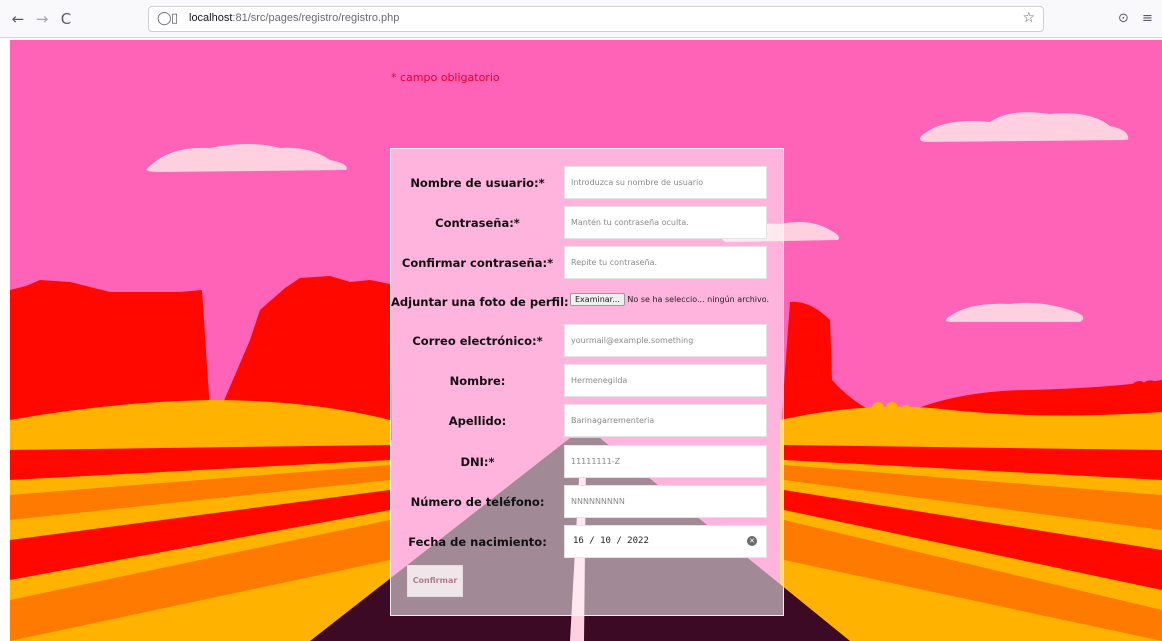 This screenshot has height=641, width=1162. What do you see at coordinates (665, 380) in the screenshot?
I see `first-name-input` at bounding box center [665, 380].